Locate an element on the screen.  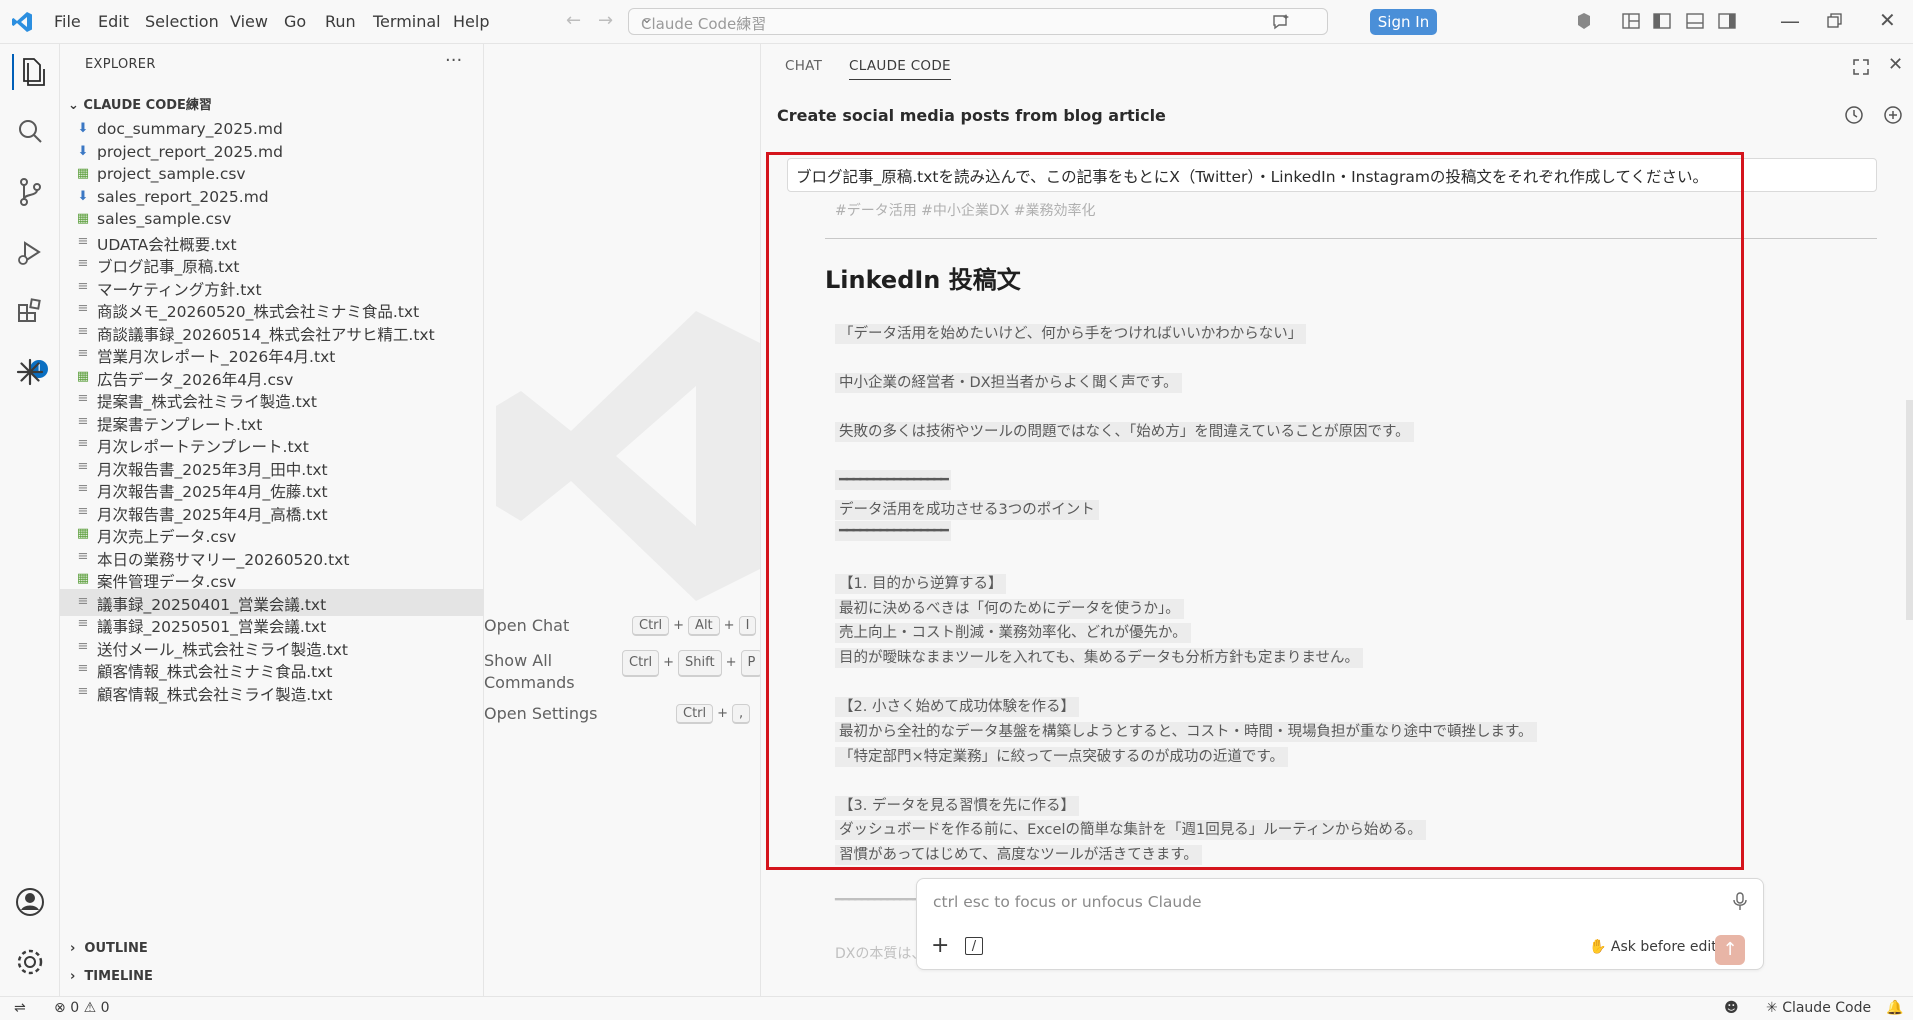
code-line: 最初に決めるべきは「何のためにデータを使うか」。 is located at coordinates (1009, 608).